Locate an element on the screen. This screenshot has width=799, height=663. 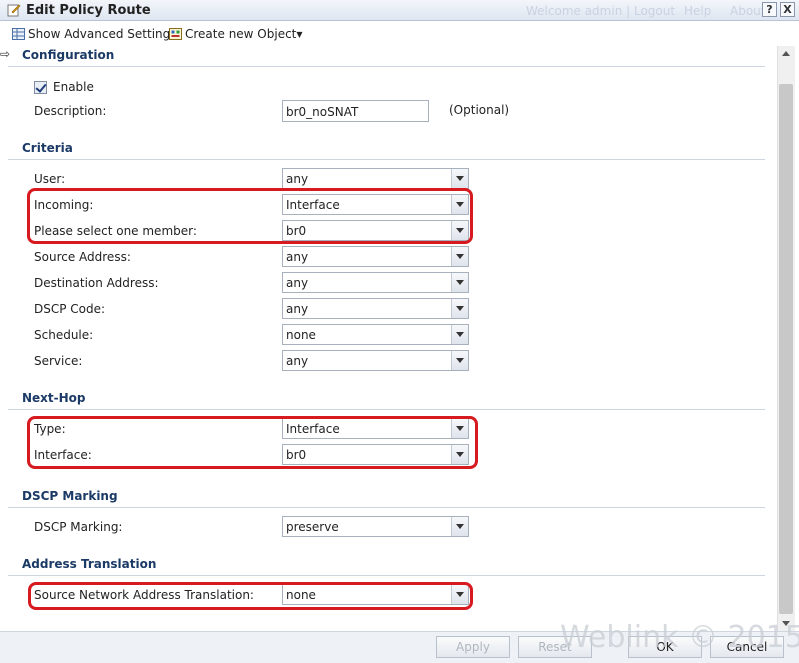
edit-icon is located at coordinates (14, 10).